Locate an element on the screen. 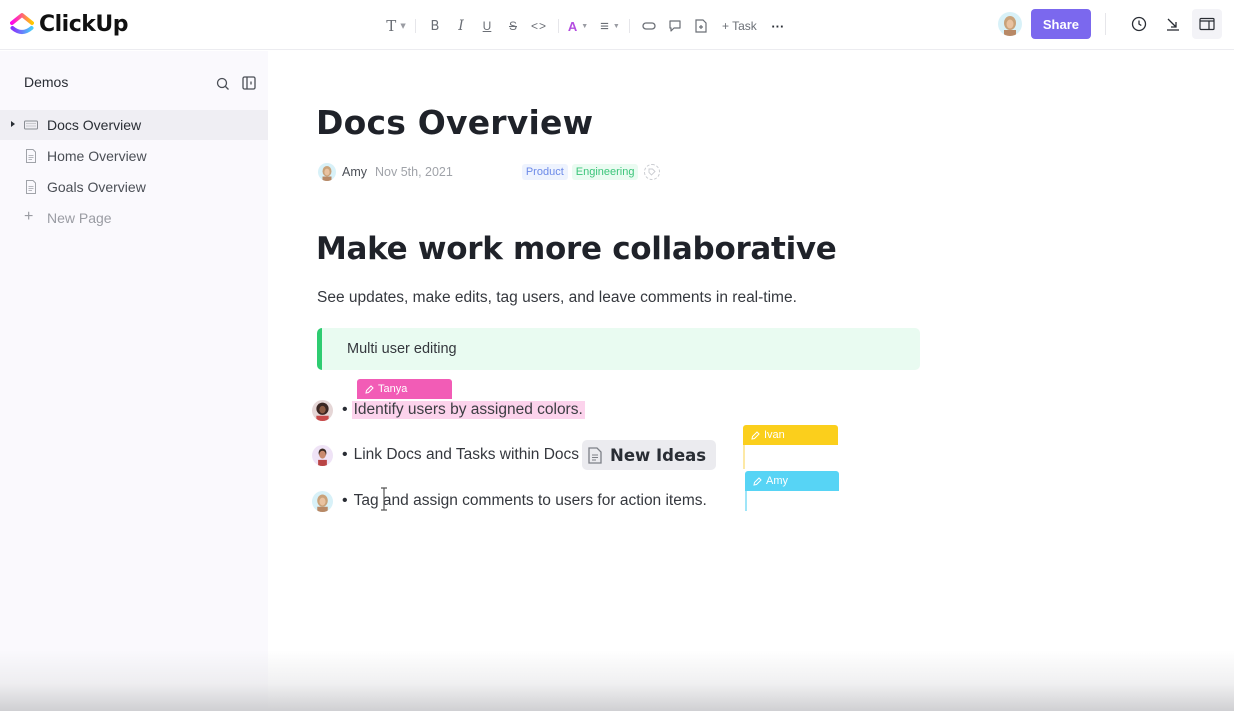 This screenshot has width=1234, height=711. code-button: <> is located at coordinates (539, 26).